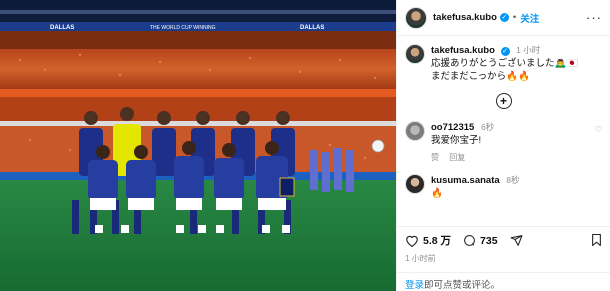 Image resolution: width=610 pixels, height=291 pixels. I want to click on comment-count: 735, so click(489, 240).